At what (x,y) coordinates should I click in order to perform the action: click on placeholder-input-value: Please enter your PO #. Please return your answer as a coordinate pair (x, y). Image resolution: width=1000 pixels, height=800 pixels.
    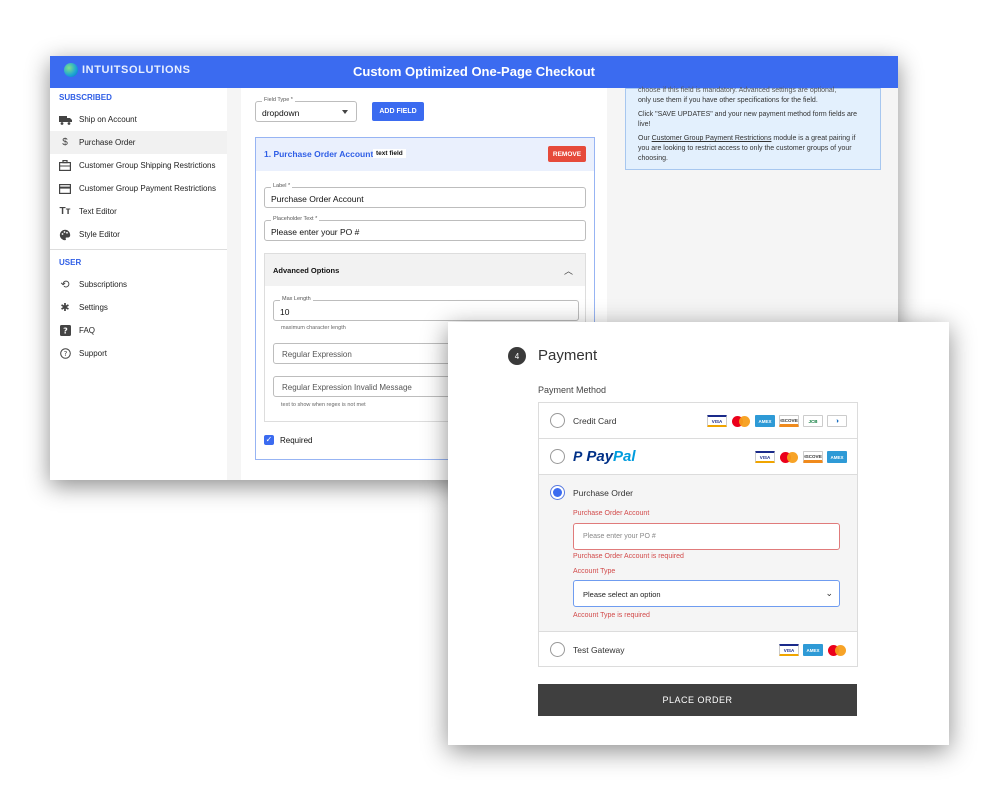
    Looking at the image, I should click on (315, 232).